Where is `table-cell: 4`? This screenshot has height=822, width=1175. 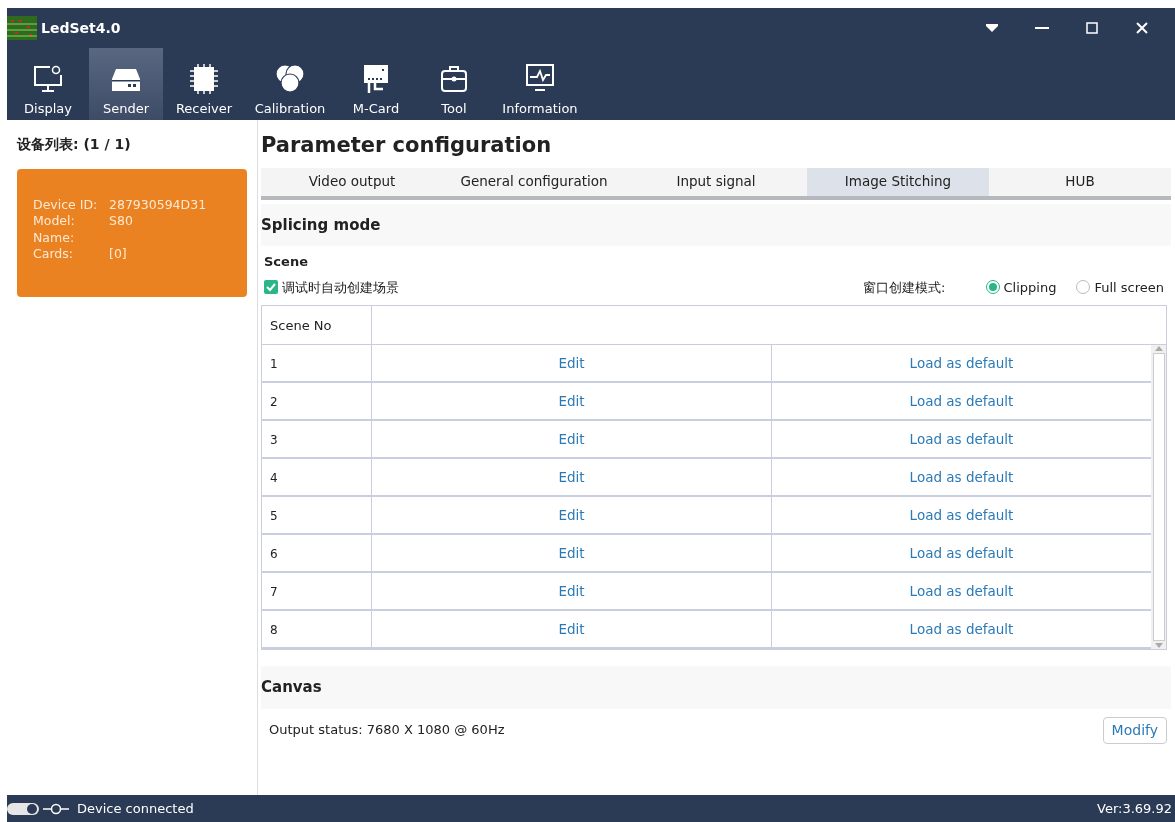 table-cell: 4 is located at coordinates (317, 477).